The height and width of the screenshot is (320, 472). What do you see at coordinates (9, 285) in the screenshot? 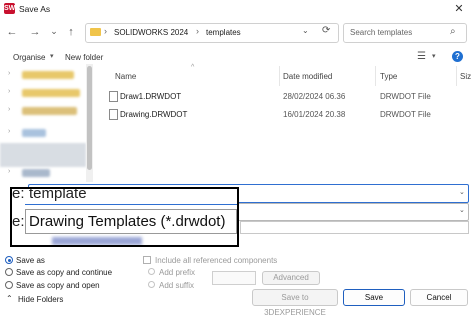
I see `save-copy-open-radio` at bounding box center [9, 285].